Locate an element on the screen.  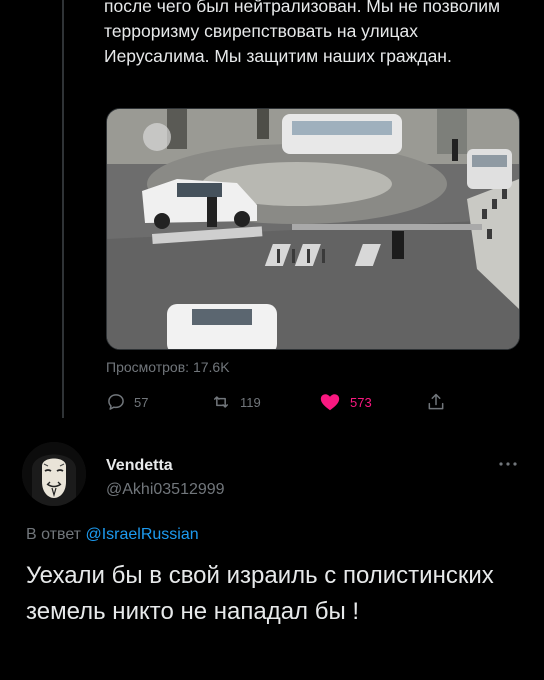
reply-context: В ответ @IsraelRussian is located at coordinates (112, 535).